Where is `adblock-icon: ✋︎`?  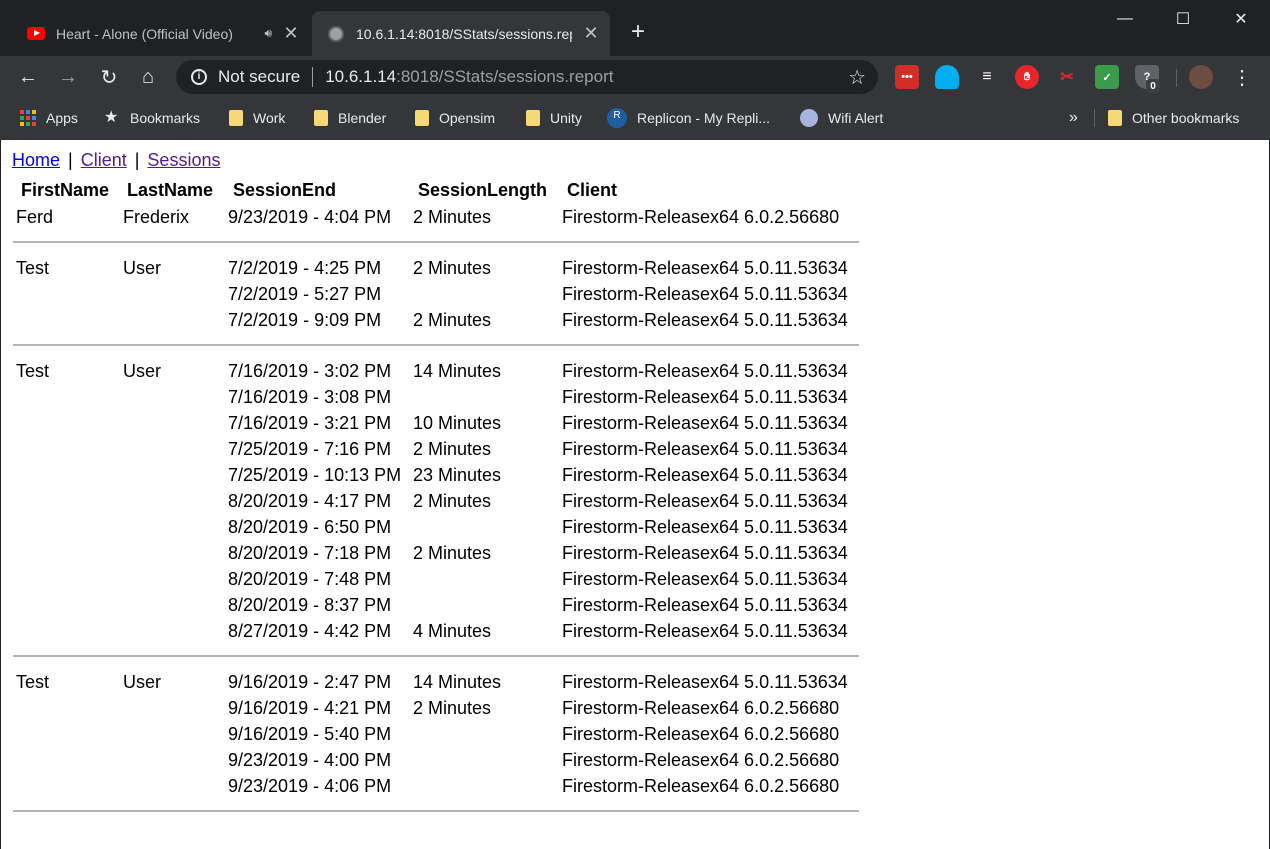 adblock-icon: ✋︎ is located at coordinates (1027, 77).